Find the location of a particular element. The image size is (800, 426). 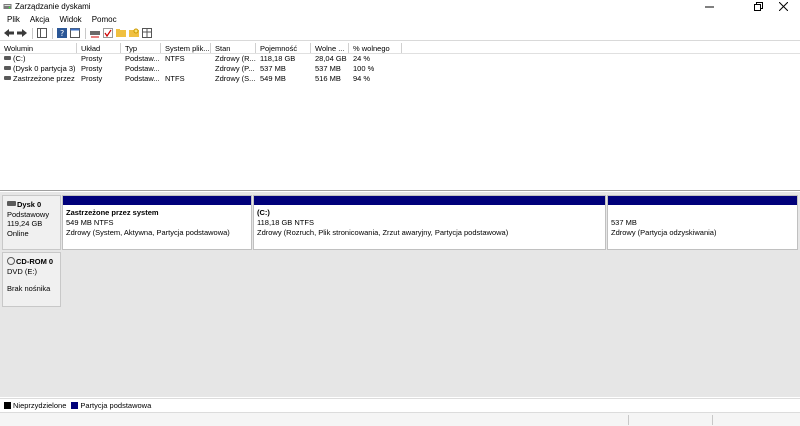

disk-type: Podstawowy is located at coordinates (28, 214).